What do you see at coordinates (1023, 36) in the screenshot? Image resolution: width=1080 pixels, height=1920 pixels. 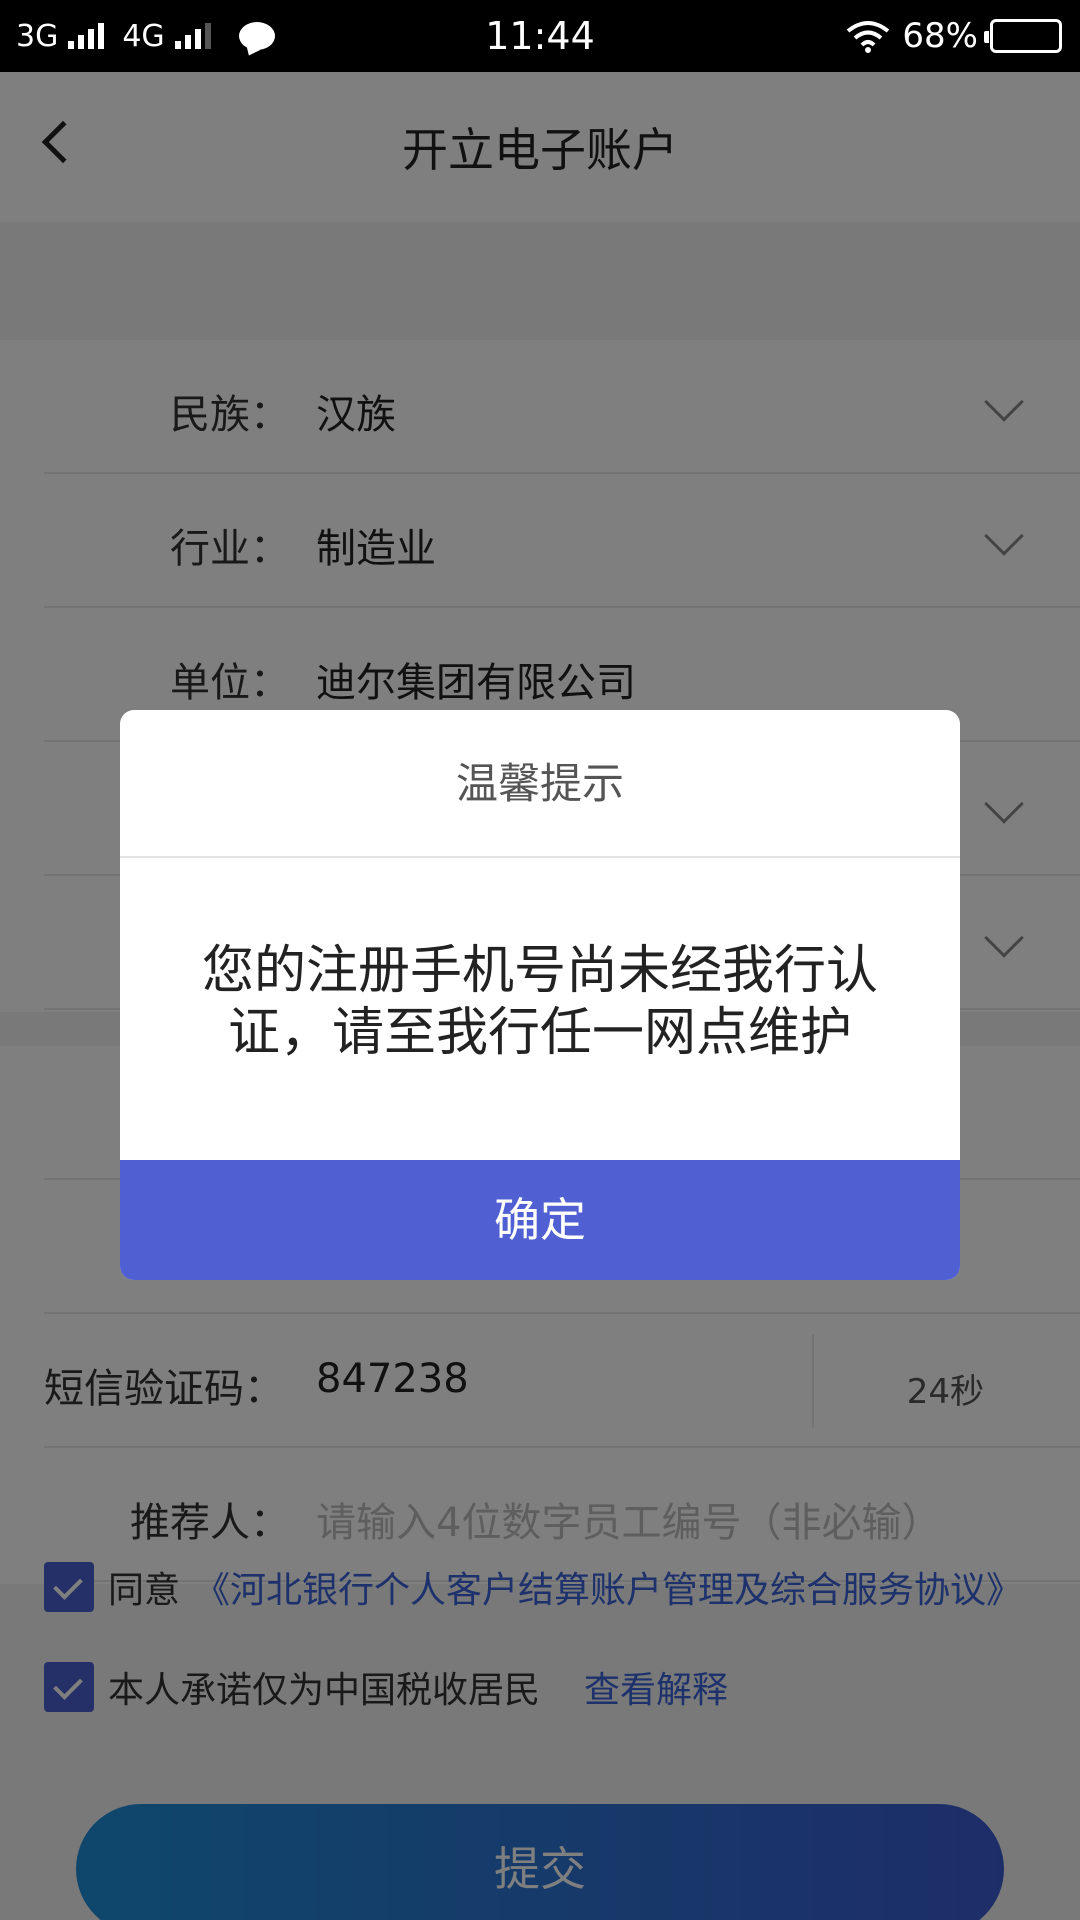 I see `battery-icon` at bounding box center [1023, 36].